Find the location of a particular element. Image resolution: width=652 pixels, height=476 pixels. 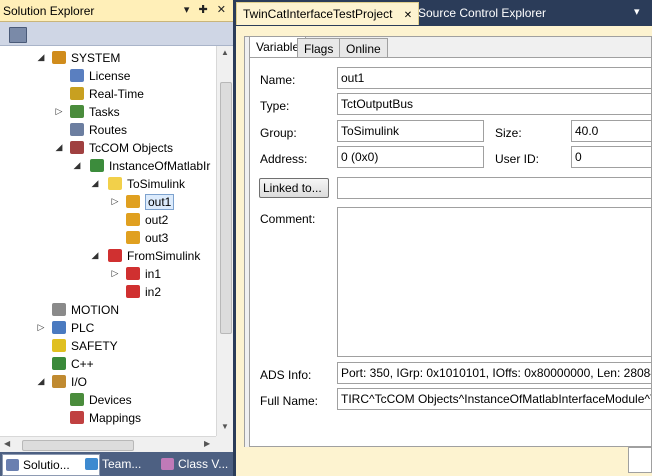

horizontal-scroll-thumb is located at coordinates (78, 445).